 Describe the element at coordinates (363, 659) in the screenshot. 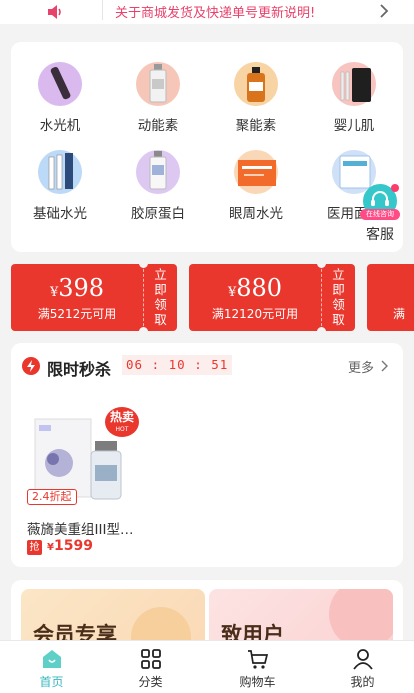

I see `user-icon` at that location.